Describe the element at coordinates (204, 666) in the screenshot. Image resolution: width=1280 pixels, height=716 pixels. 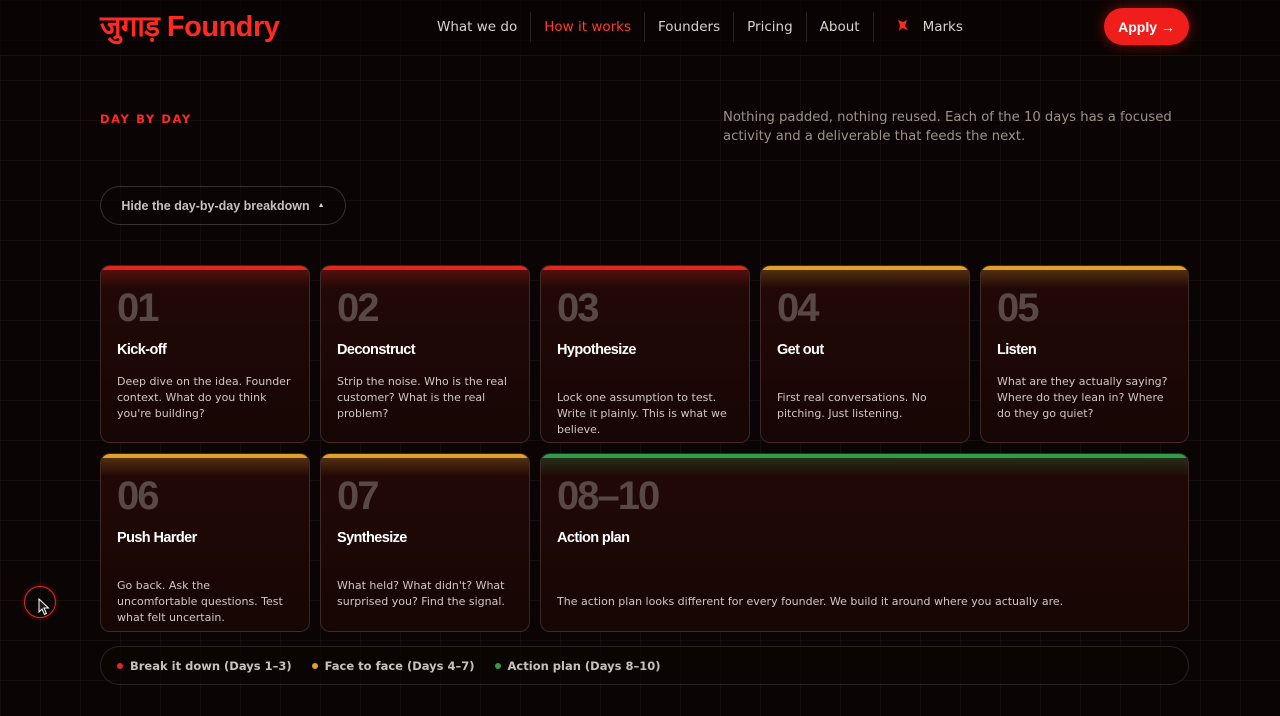
I see `legend-break-it-down: Break it down (Days 1–3)` at that location.